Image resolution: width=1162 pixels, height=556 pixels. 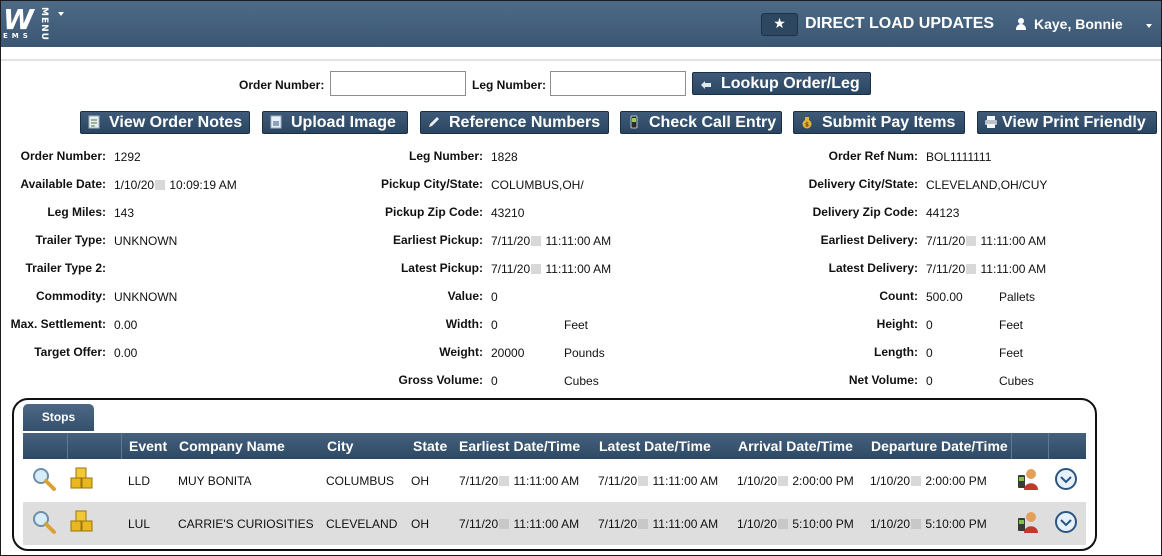 What do you see at coordinates (19, 24) in the screenshot?
I see `app-logo: W EMS` at bounding box center [19, 24].